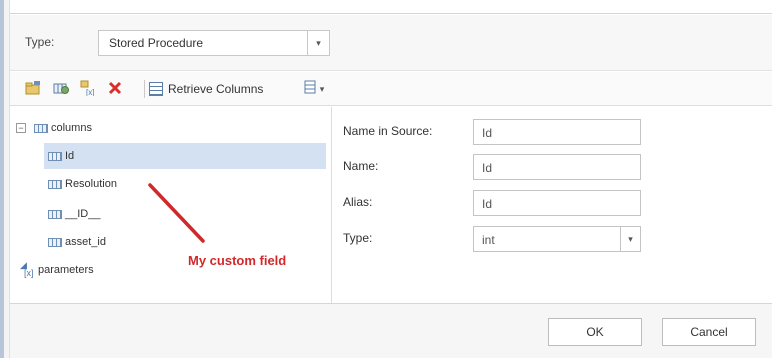  What do you see at coordinates (144, 89) in the screenshot?
I see `toolbar-separator` at bounding box center [144, 89].